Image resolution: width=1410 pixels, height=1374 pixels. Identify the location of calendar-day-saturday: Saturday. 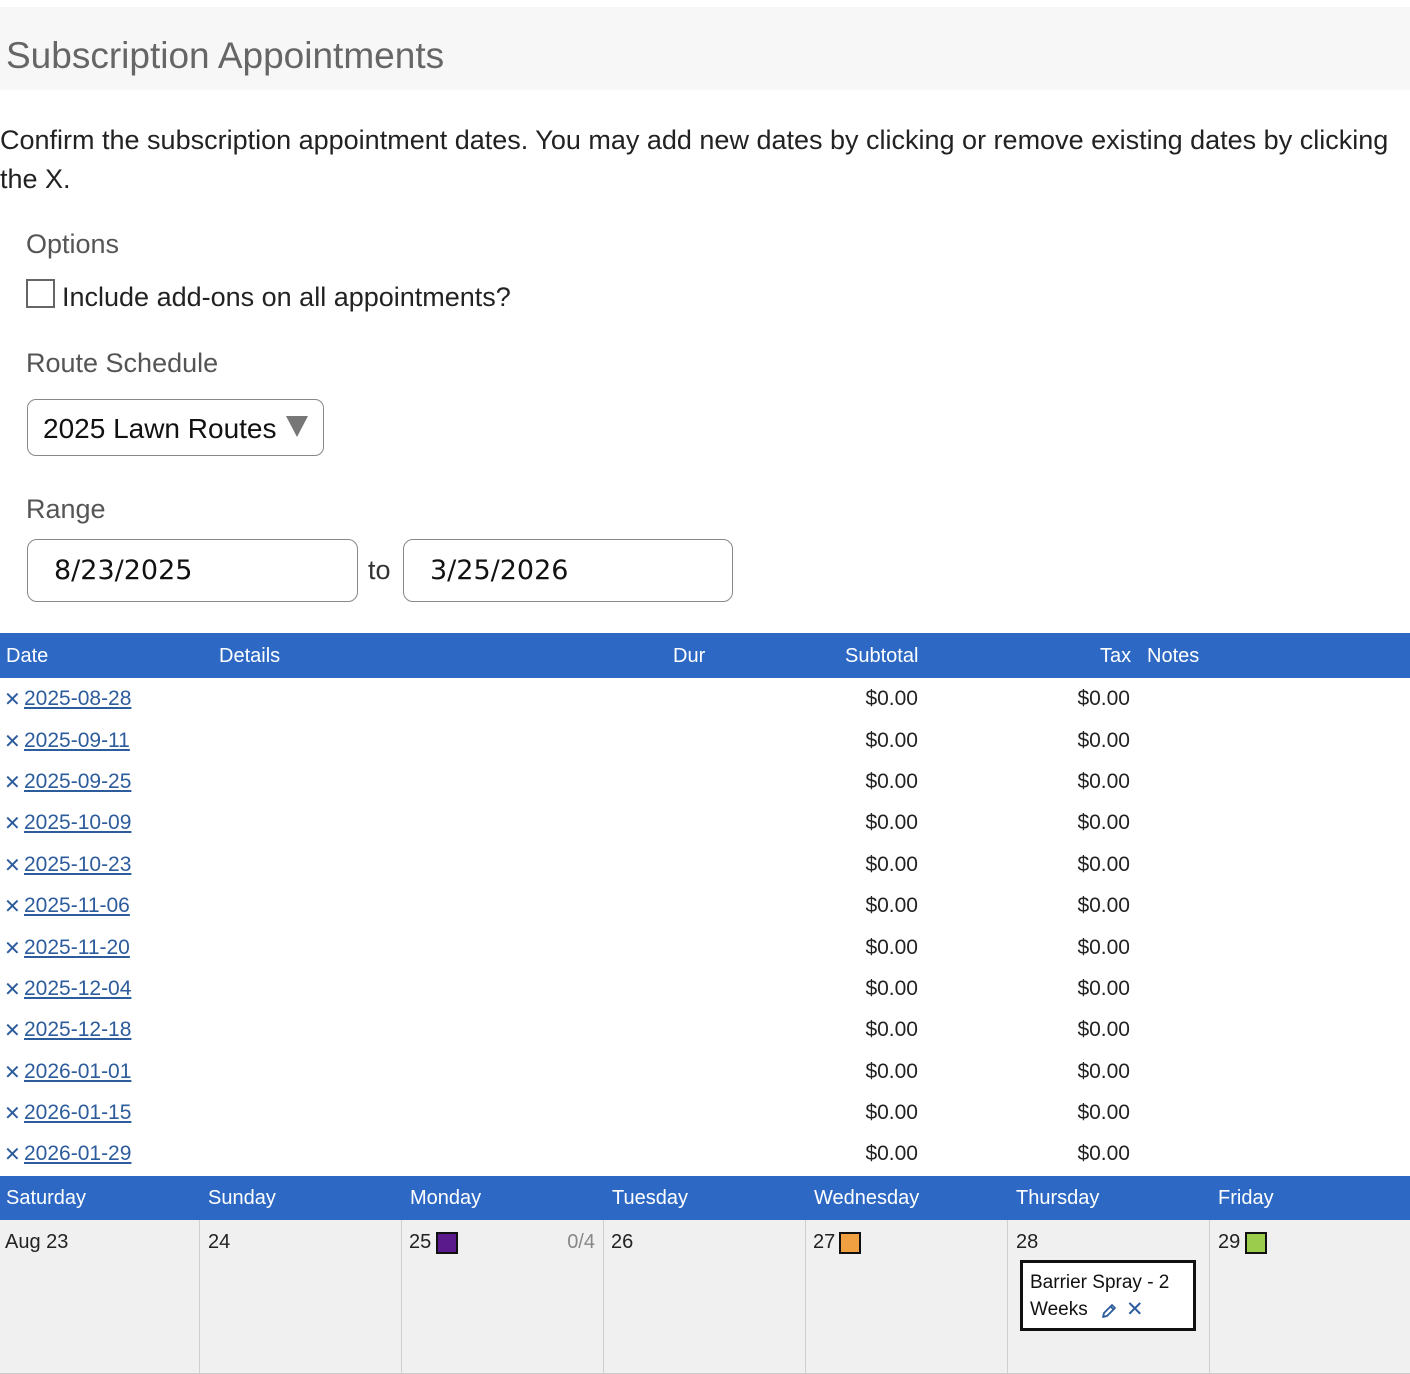
(46, 1198).